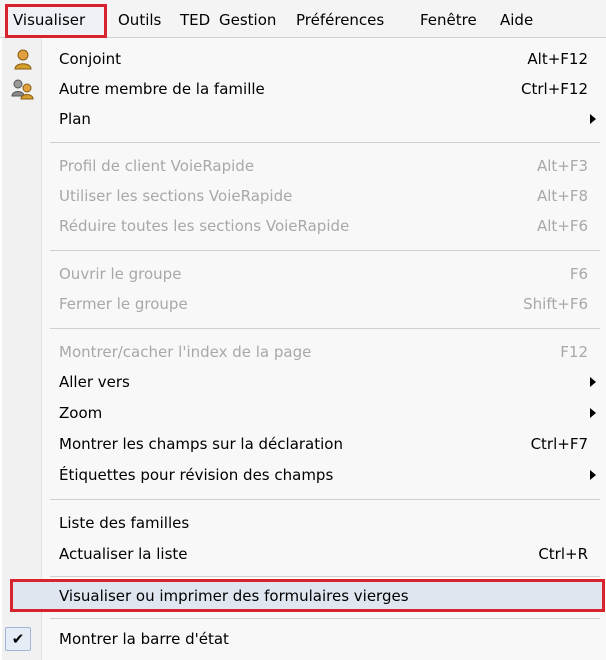  I want to click on menu-item-label: Montrer la barre d'état, so click(144, 639).